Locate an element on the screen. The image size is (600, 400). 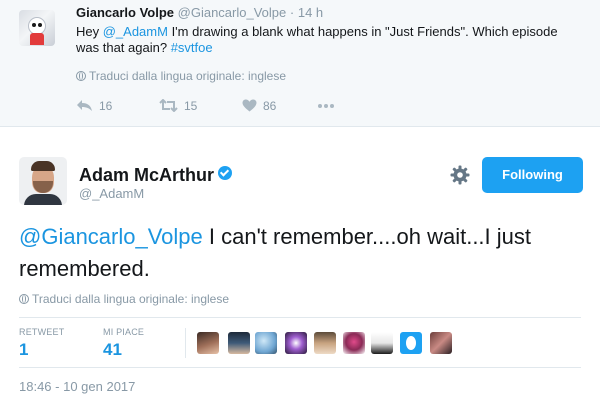
author-name: Adam McArthur is located at coordinates (146, 175).